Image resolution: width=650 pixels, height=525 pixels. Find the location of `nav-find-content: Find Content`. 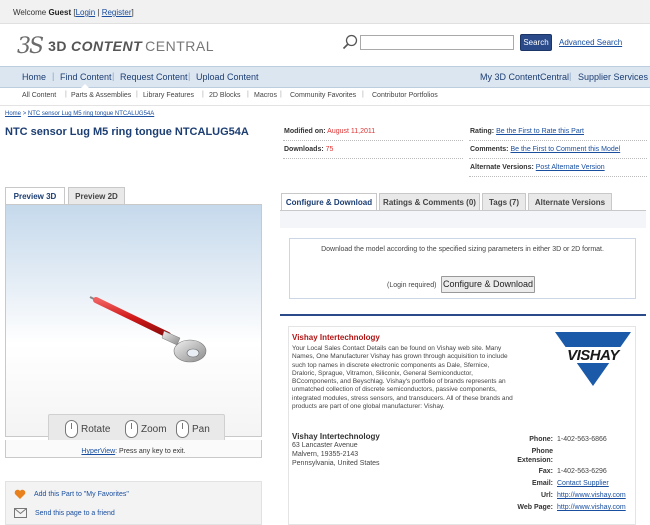

nav-find-content: Find Content is located at coordinates (86, 77).